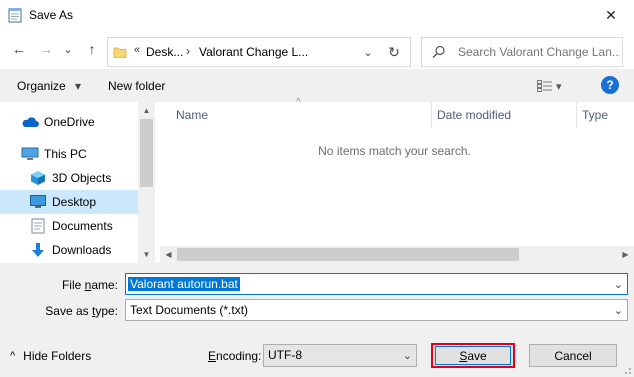  Describe the element at coordinates (51, 15) in the screenshot. I see `window-title: Save As` at that location.